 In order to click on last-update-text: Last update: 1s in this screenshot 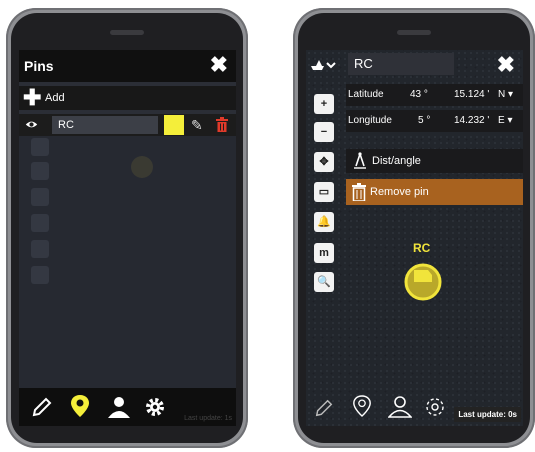, I will do `click(208, 418)`.